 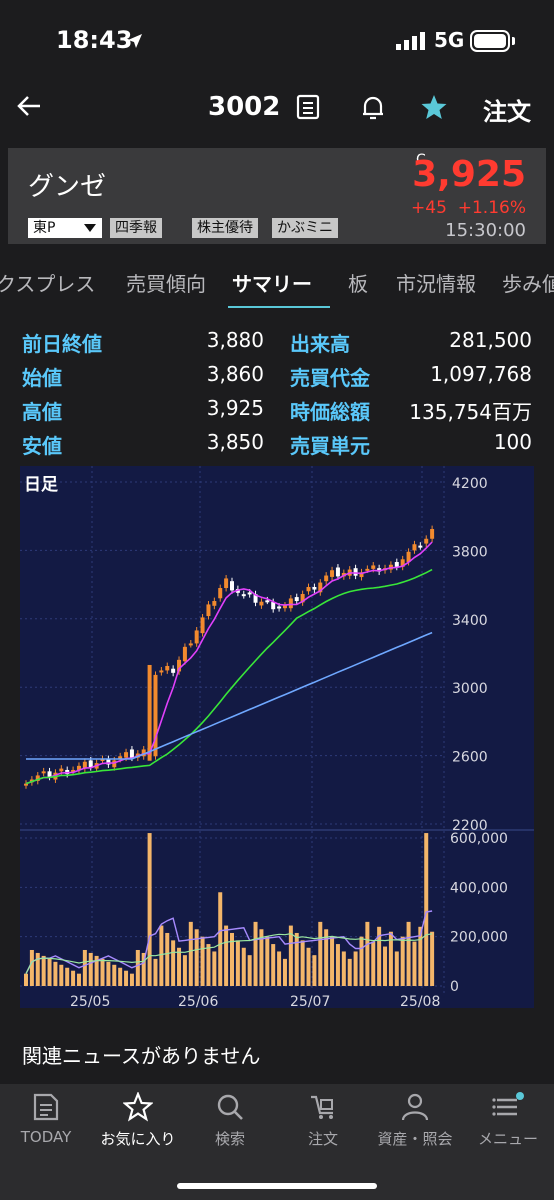 I want to click on search-icon, so click(x=230, y=1107).